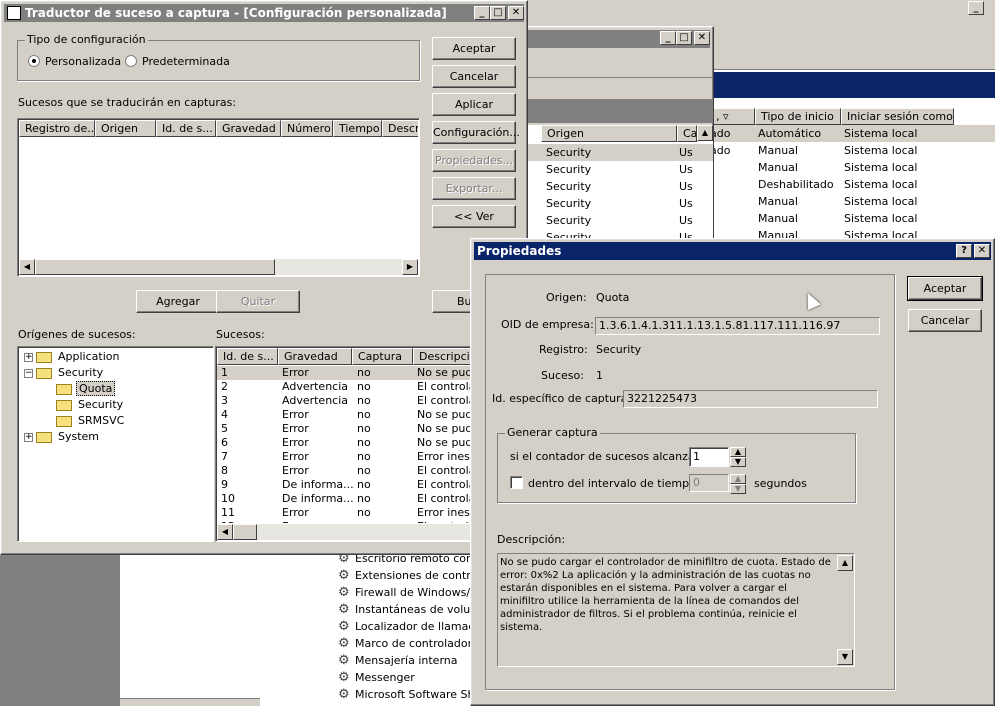 The image size is (995, 706). What do you see at coordinates (852, 184) in the screenshot?
I see `table-row: Deshabilitado Sistema local` at bounding box center [852, 184].